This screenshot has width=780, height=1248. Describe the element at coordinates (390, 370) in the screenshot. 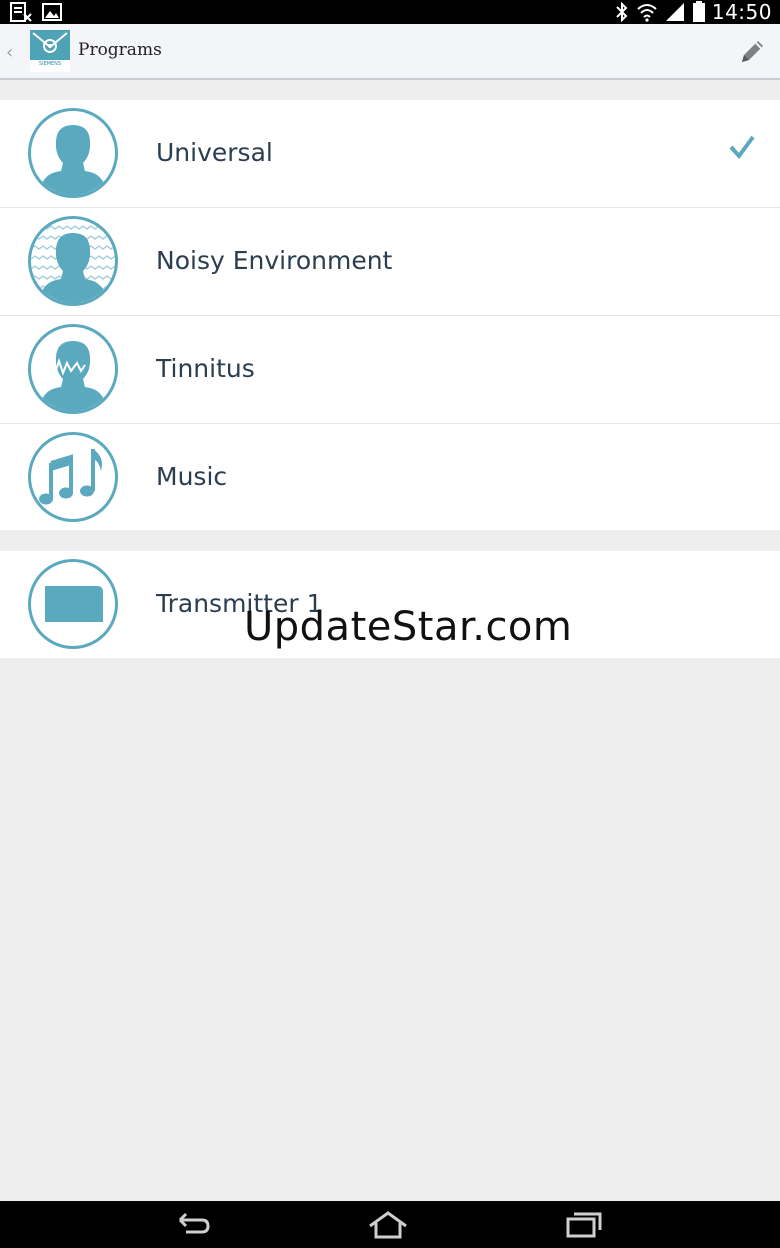

I see `program-row-tinnitus: Tinnitus` at that location.